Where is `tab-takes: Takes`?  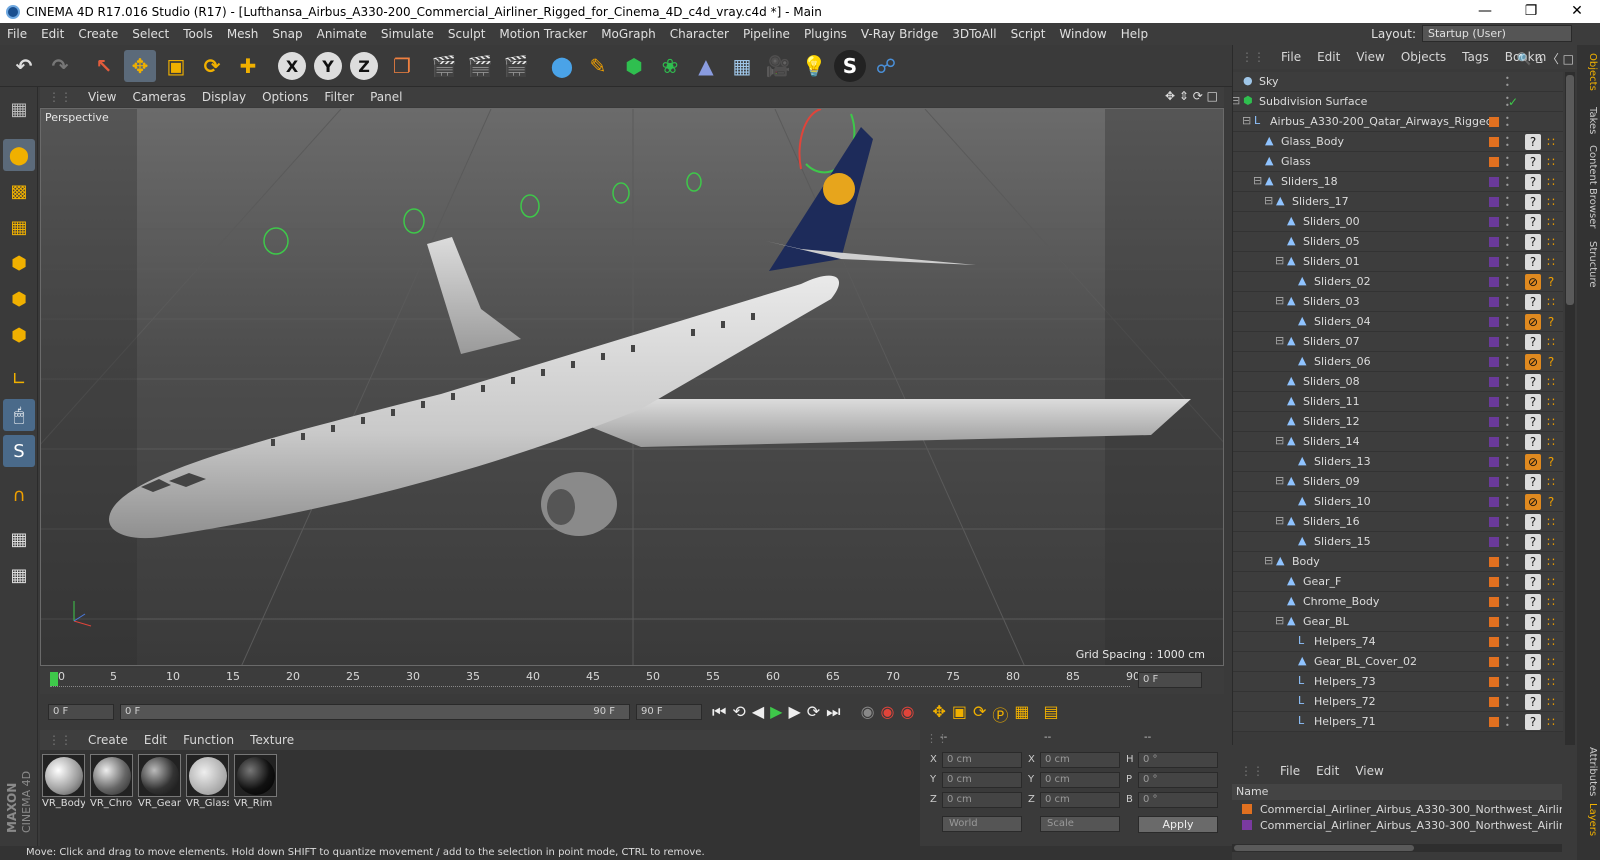 tab-takes: Takes is located at coordinates (1588, 120).